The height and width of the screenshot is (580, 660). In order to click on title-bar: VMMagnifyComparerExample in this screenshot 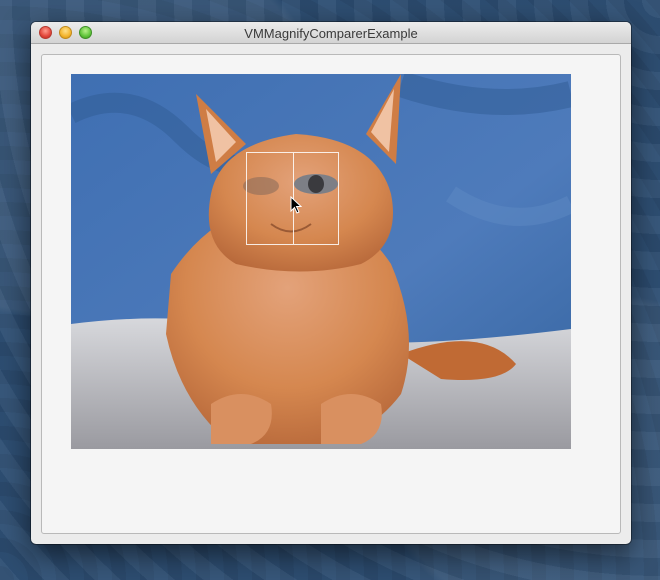, I will do `click(331, 33)`.